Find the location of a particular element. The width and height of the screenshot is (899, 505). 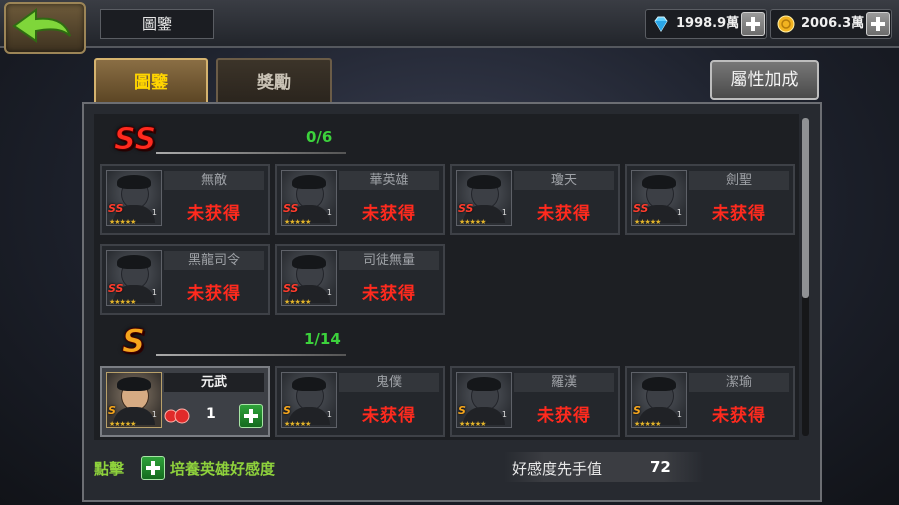

hero-name: 劍聖 is located at coordinates (739, 180).